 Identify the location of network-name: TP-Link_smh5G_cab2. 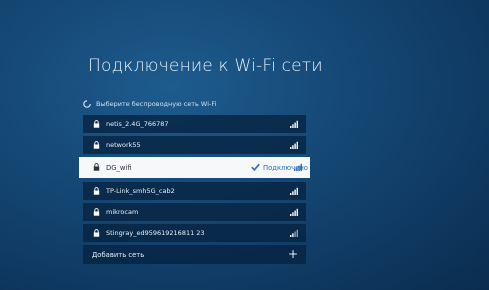
(140, 191).